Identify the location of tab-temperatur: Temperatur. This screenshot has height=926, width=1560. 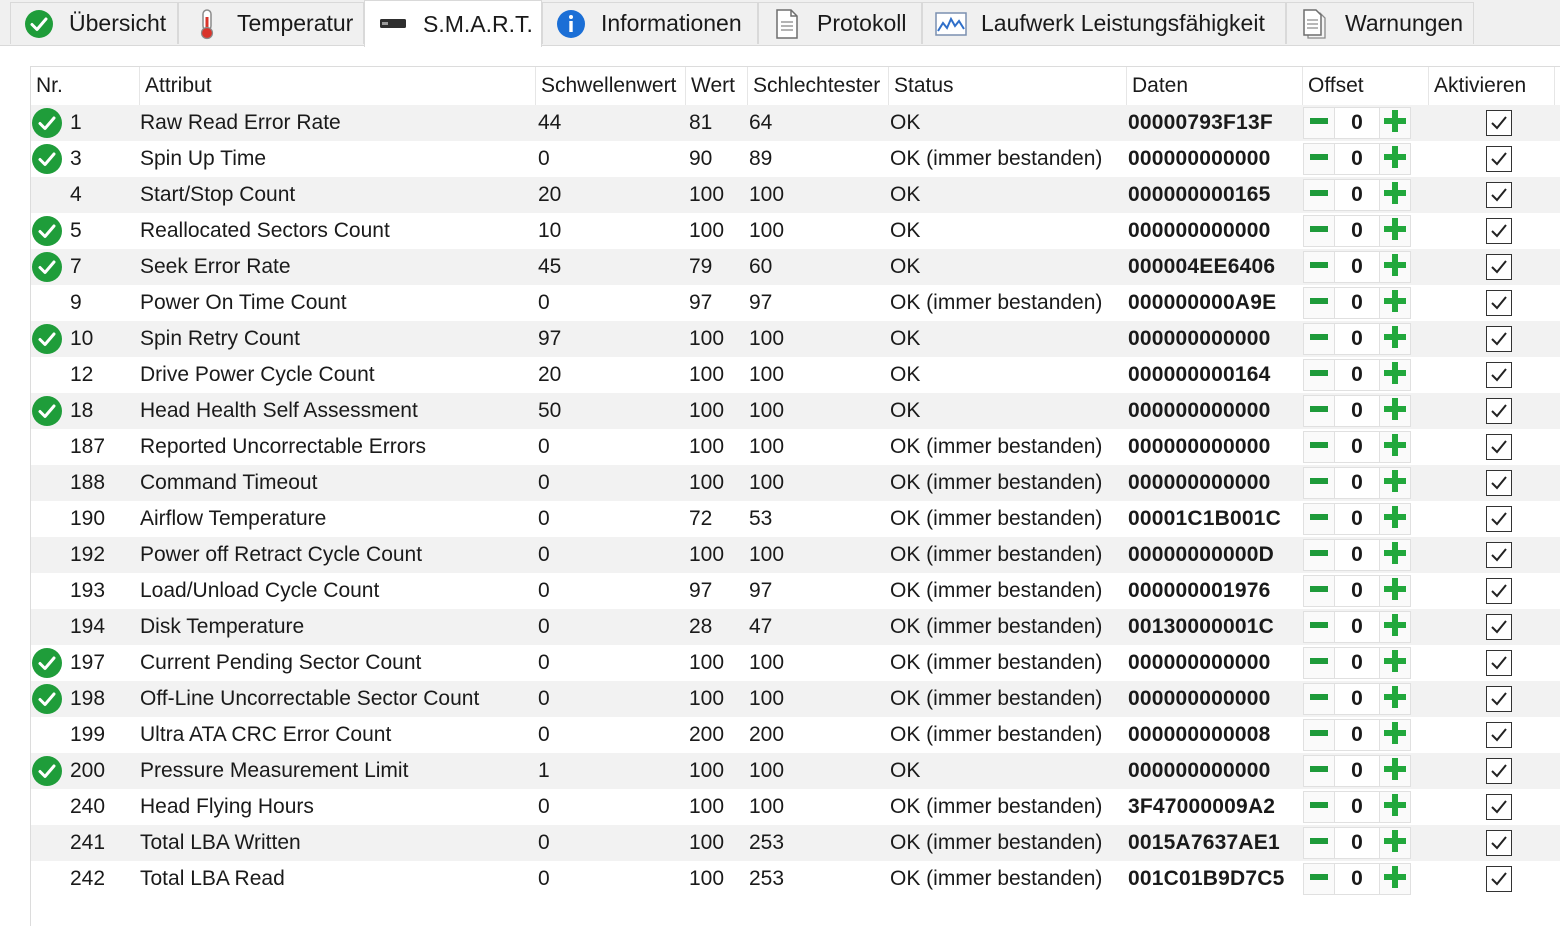
(271, 23).